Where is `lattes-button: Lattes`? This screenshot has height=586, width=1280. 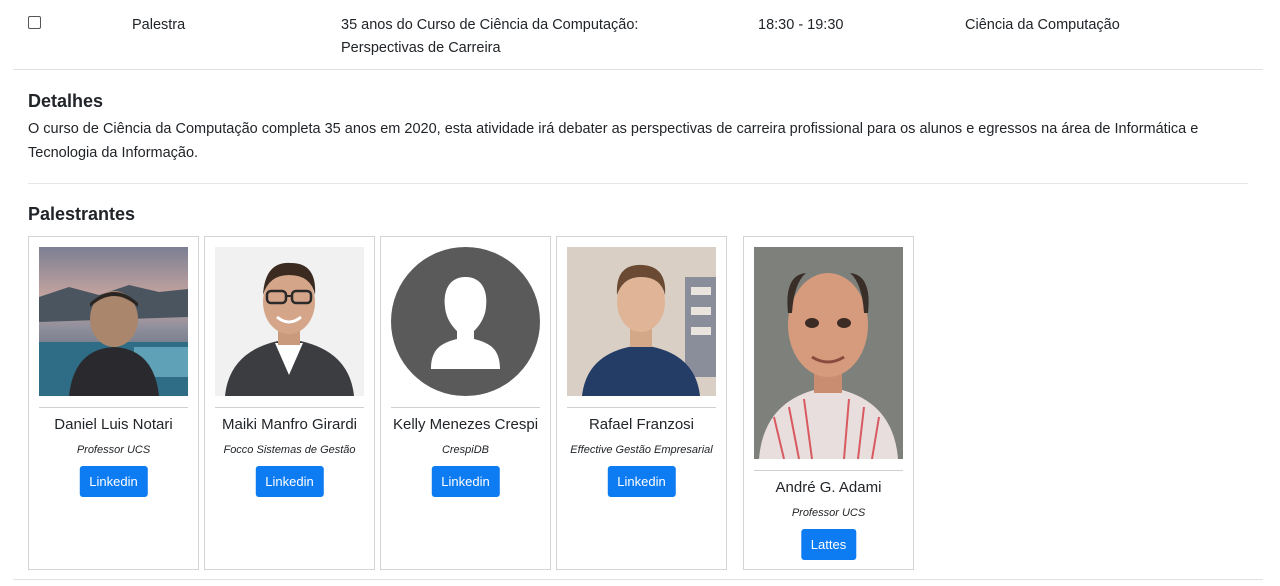 lattes-button: Lattes is located at coordinates (828, 544).